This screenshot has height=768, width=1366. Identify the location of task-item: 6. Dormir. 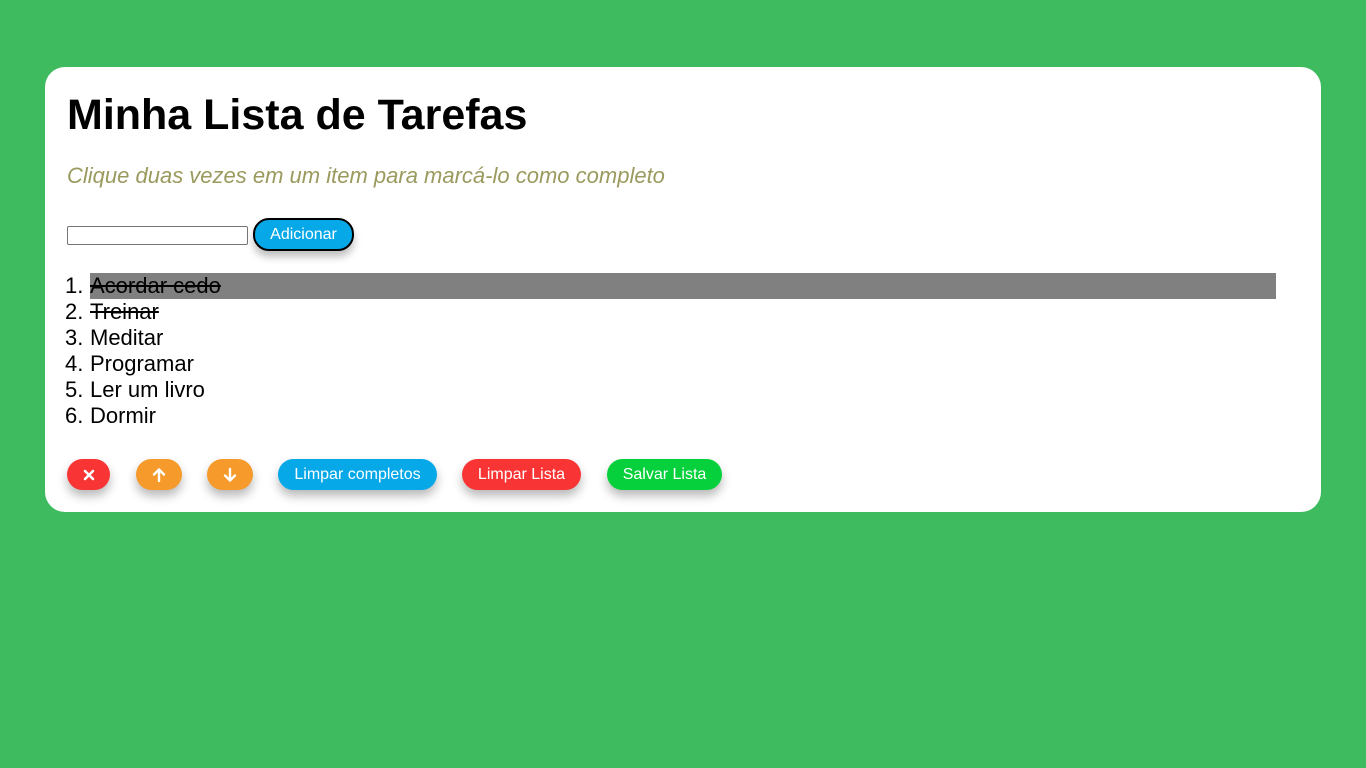
(670, 416).